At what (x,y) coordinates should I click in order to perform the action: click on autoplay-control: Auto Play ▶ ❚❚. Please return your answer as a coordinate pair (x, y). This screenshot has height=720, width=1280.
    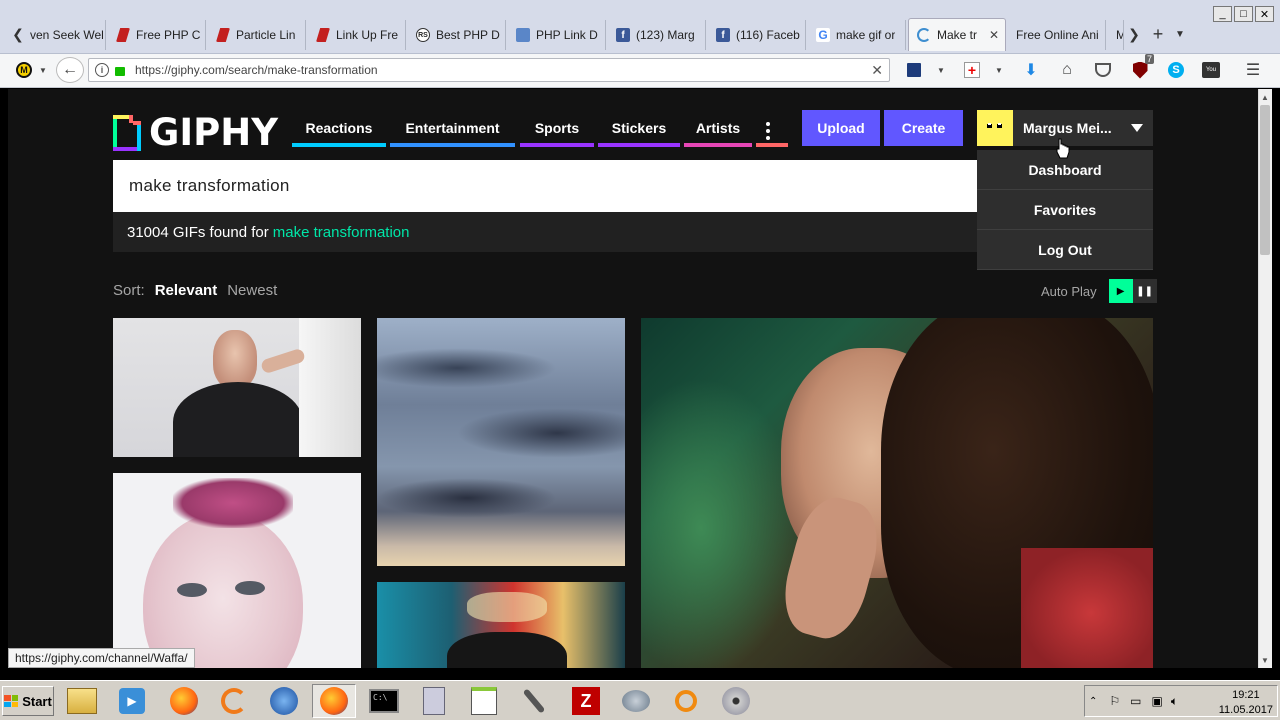
    Looking at the image, I should click on (1099, 291).